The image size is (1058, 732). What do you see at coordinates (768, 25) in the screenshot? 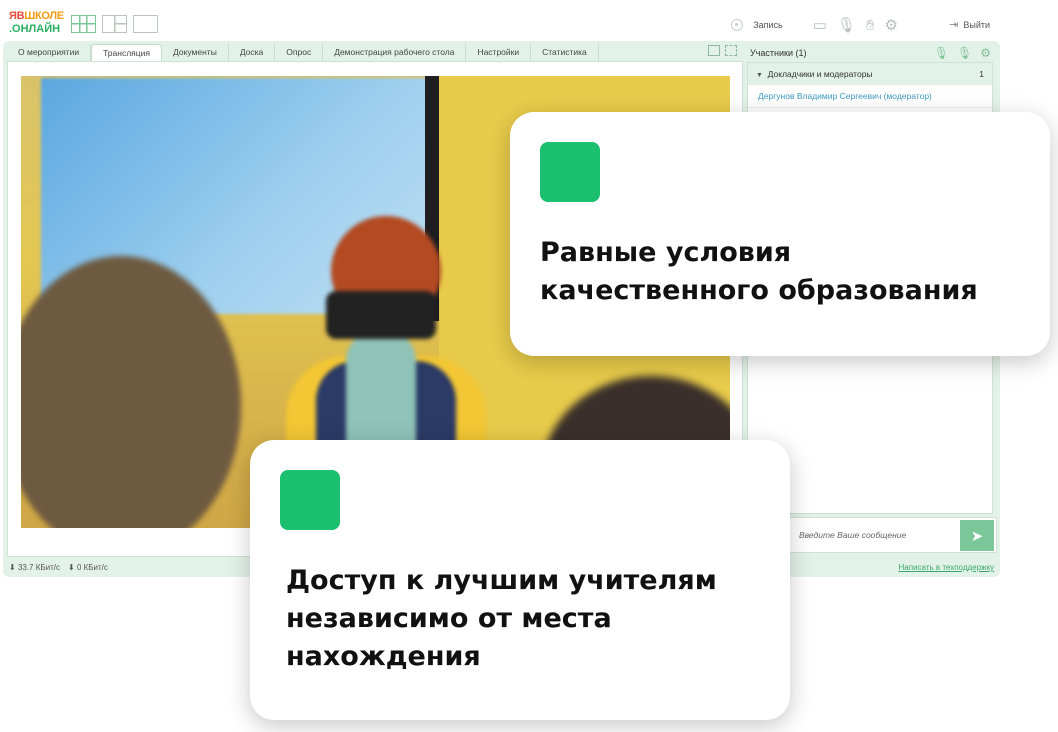
I see `record-label: Запись` at bounding box center [768, 25].